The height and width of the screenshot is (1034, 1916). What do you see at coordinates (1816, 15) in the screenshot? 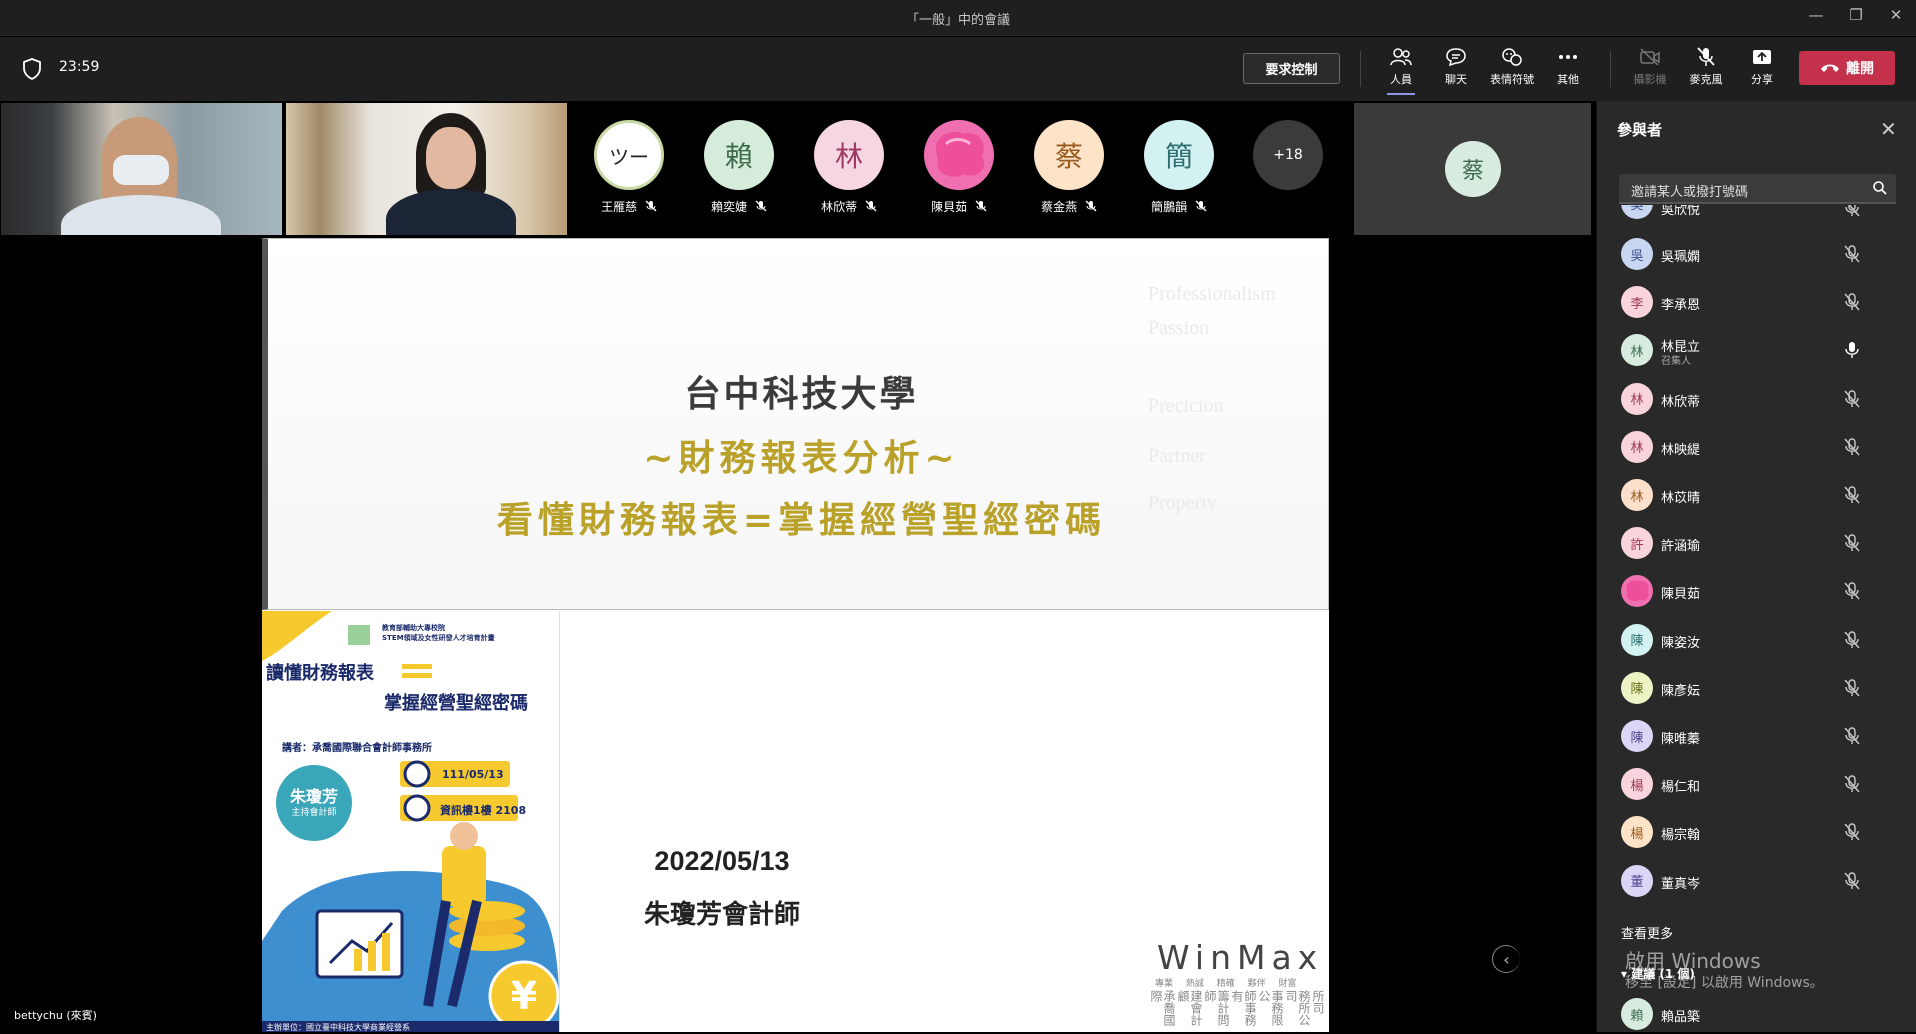
I see `minimize-icon: —` at bounding box center [1816, 15].